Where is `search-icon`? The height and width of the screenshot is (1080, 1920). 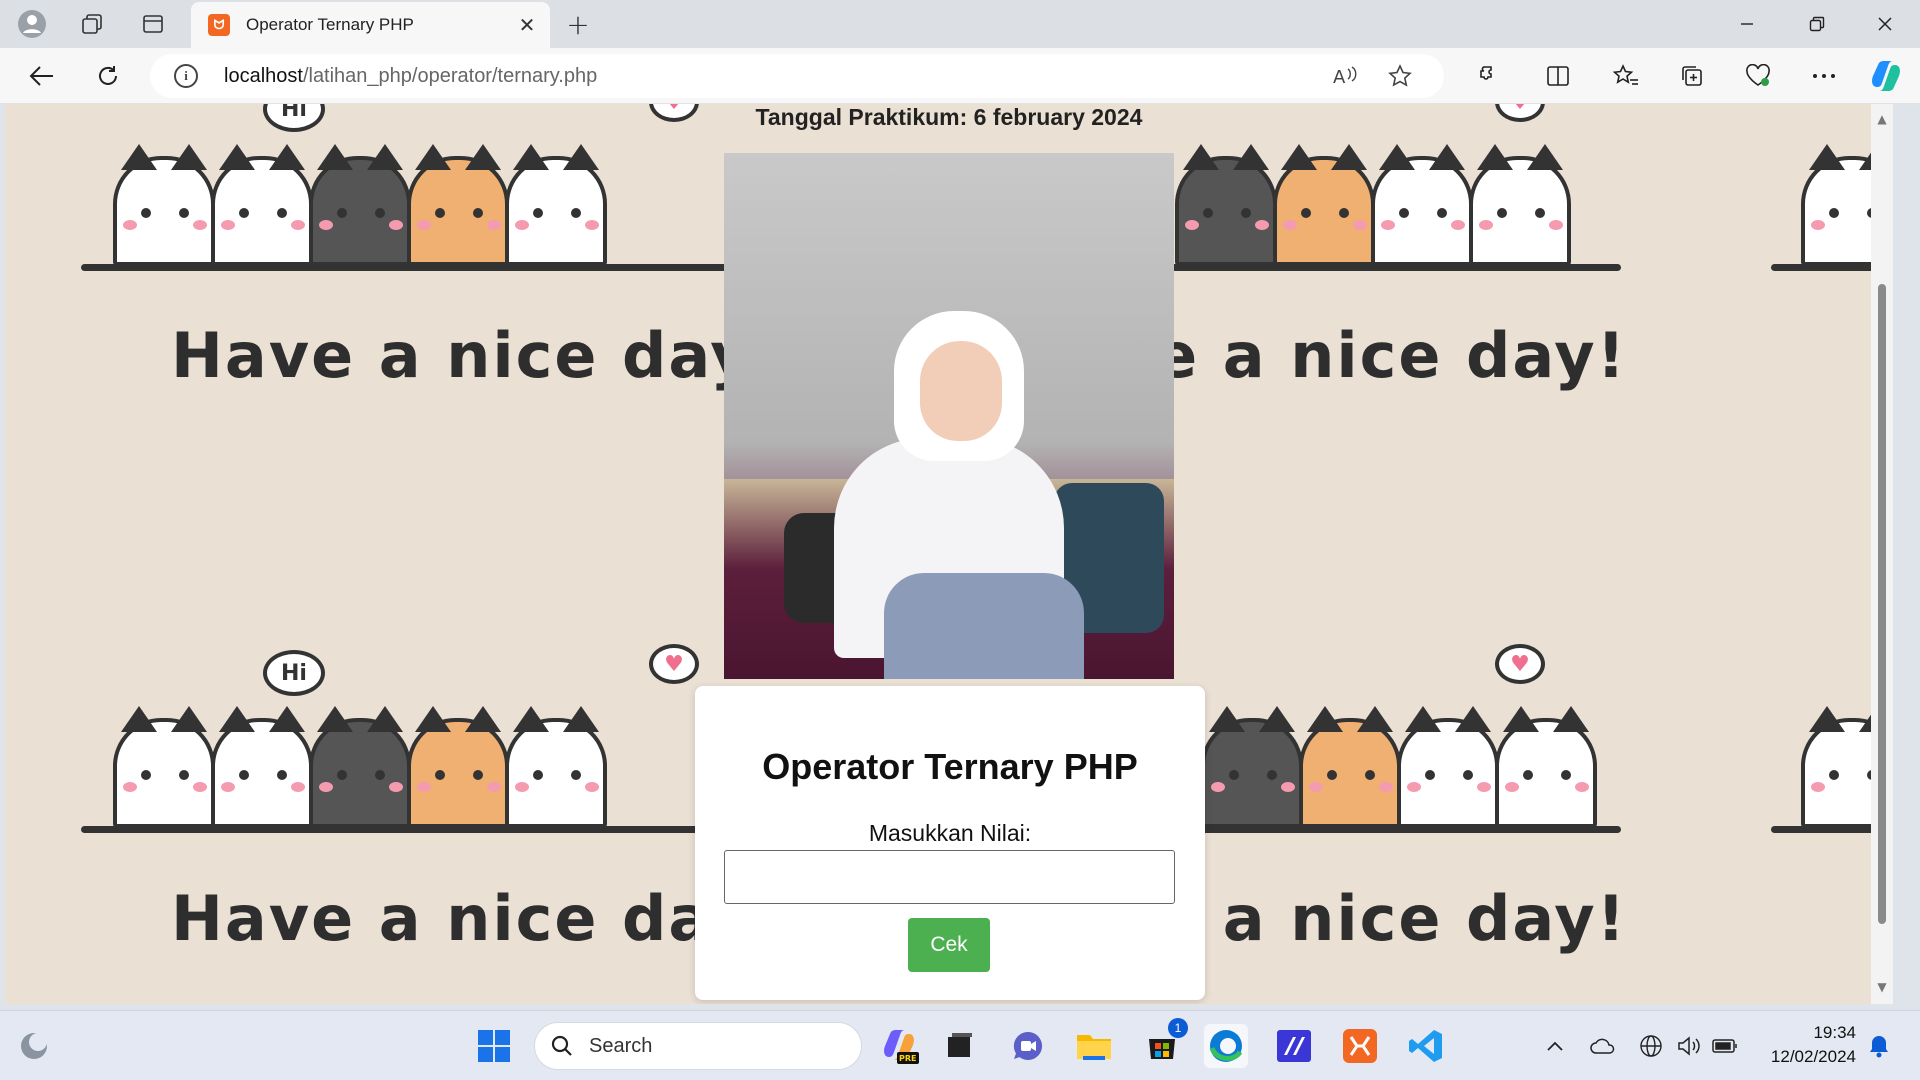
search-icon is located at coordinates (561, 1045).